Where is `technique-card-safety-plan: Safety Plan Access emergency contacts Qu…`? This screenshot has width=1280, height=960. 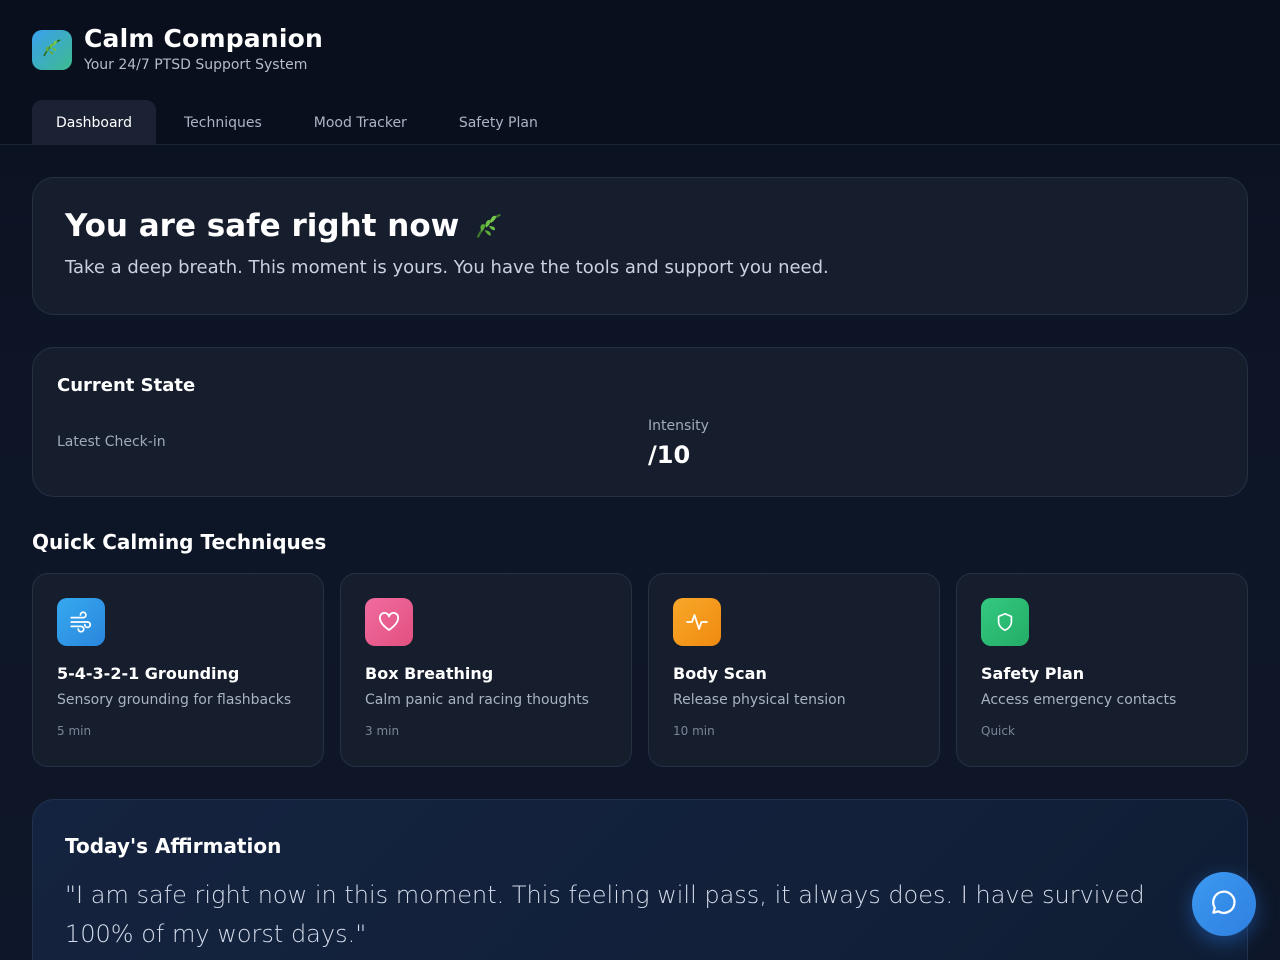
technique-card-safety-plan: Safety Plan Access emergency contacts Qu… is located at coordinates (1102, 670).